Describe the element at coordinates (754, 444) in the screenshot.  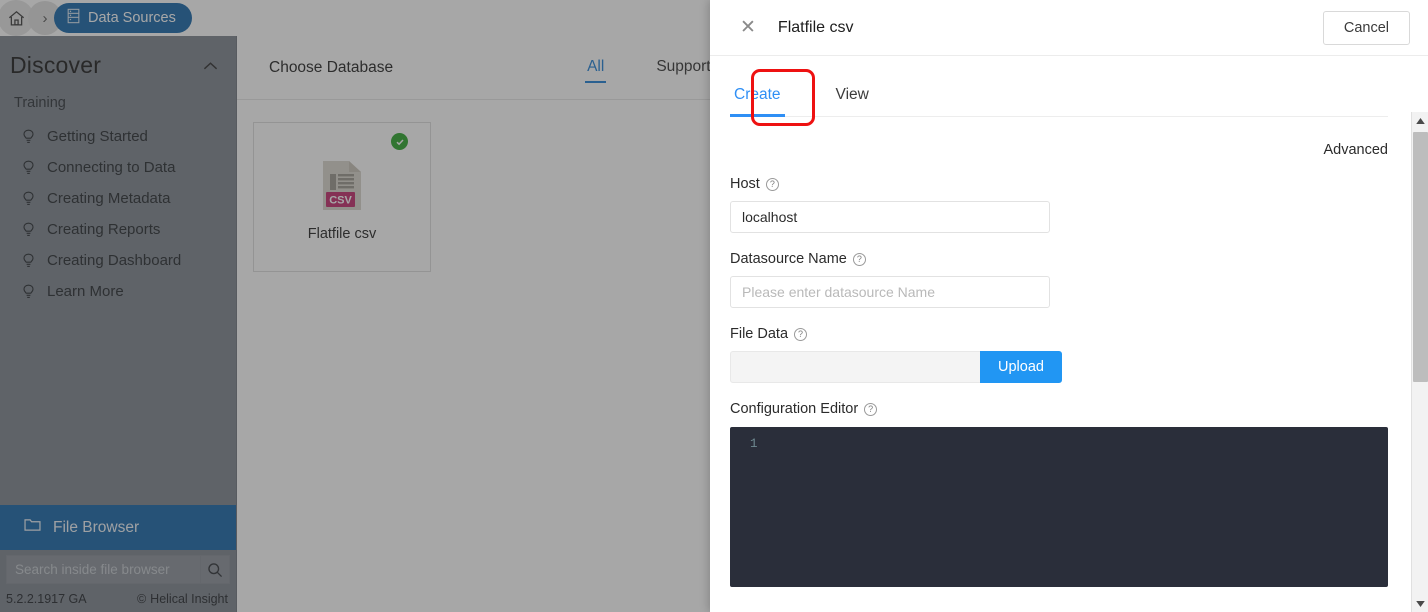
I see `editor-line-number: 1` at that location.